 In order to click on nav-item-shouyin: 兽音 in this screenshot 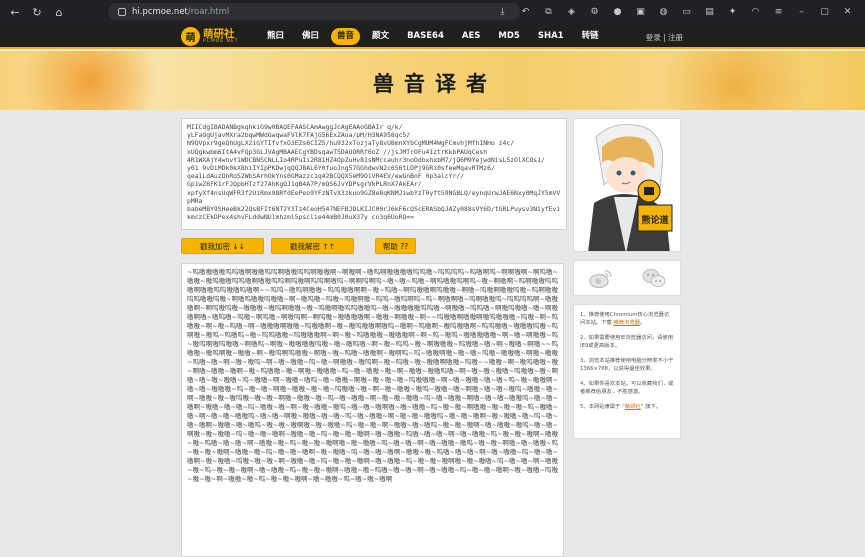, I will do `click(346, 36)`.